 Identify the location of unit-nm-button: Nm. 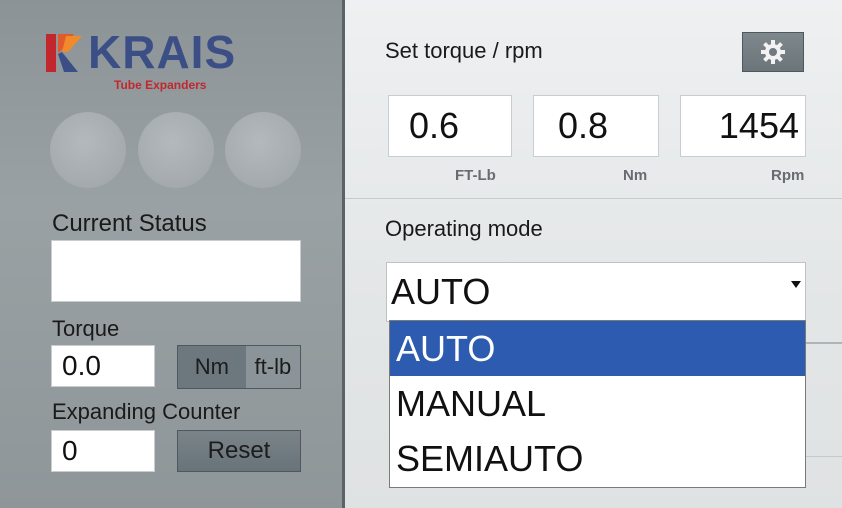
(212, 367).